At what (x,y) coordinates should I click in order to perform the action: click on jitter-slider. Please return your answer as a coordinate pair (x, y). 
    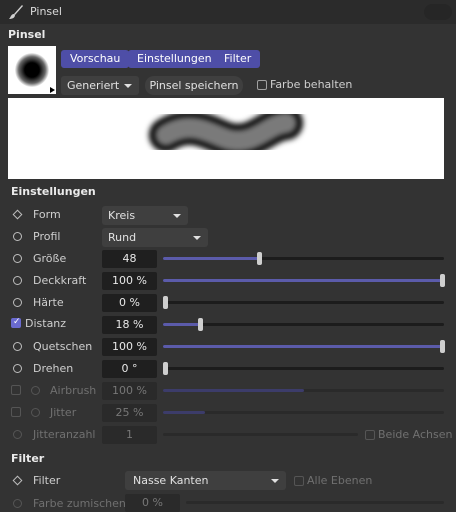
    Looking at the image, I should click on (303, 412).